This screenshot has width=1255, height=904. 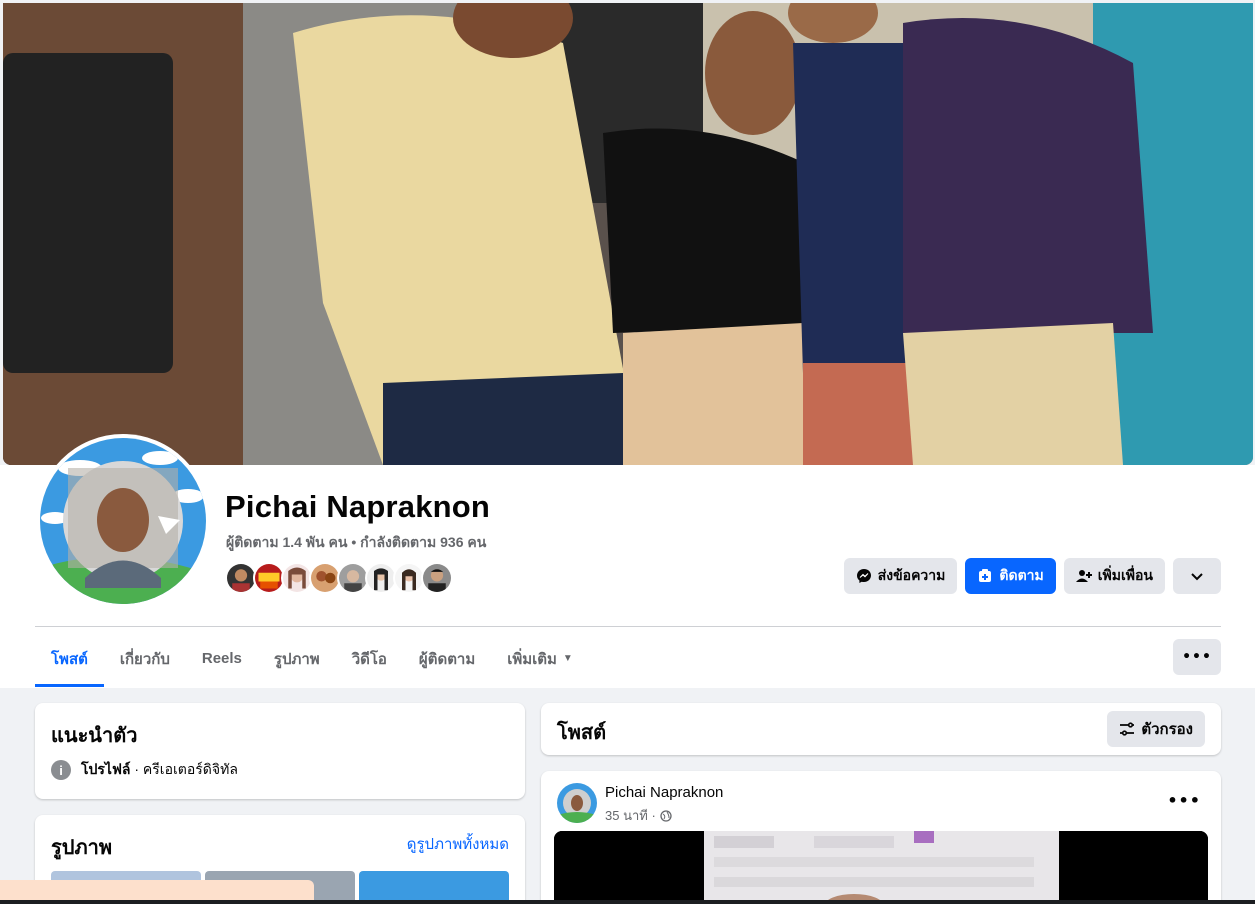 I want to click on tab-label: เพิ่มเติม, so click(x=532, y=659).